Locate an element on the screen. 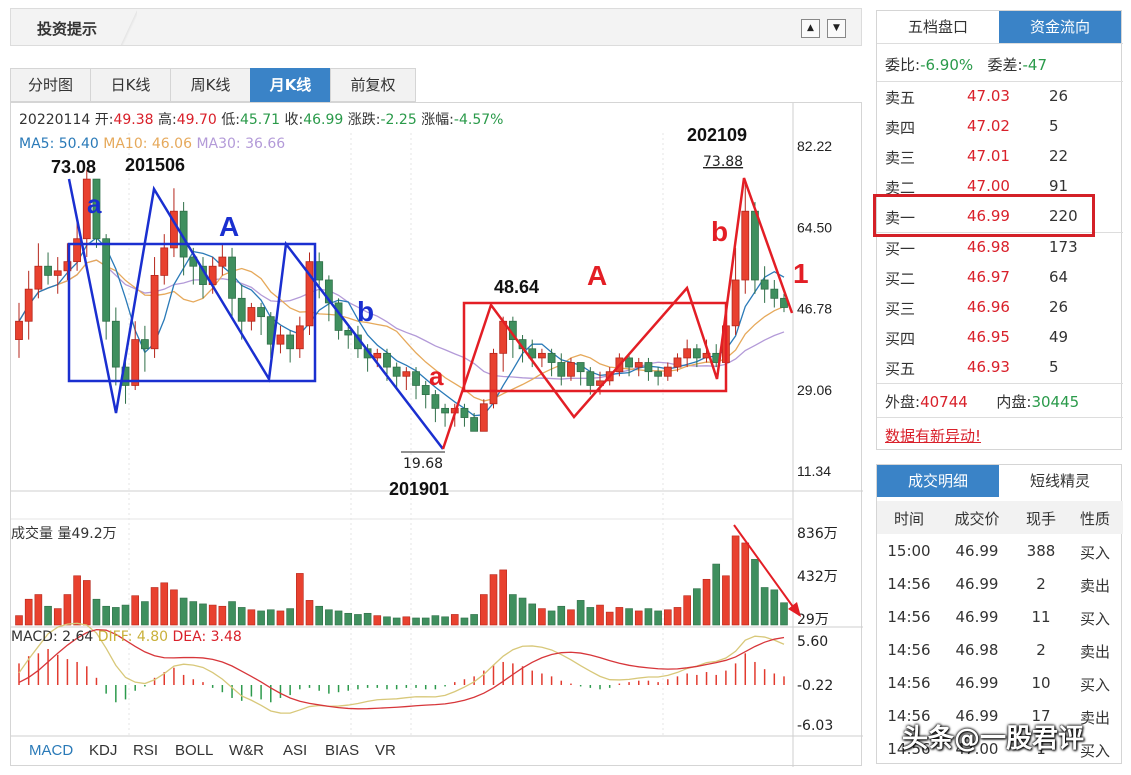  trade-type: 买入 is located at coordinates (1094, 553).